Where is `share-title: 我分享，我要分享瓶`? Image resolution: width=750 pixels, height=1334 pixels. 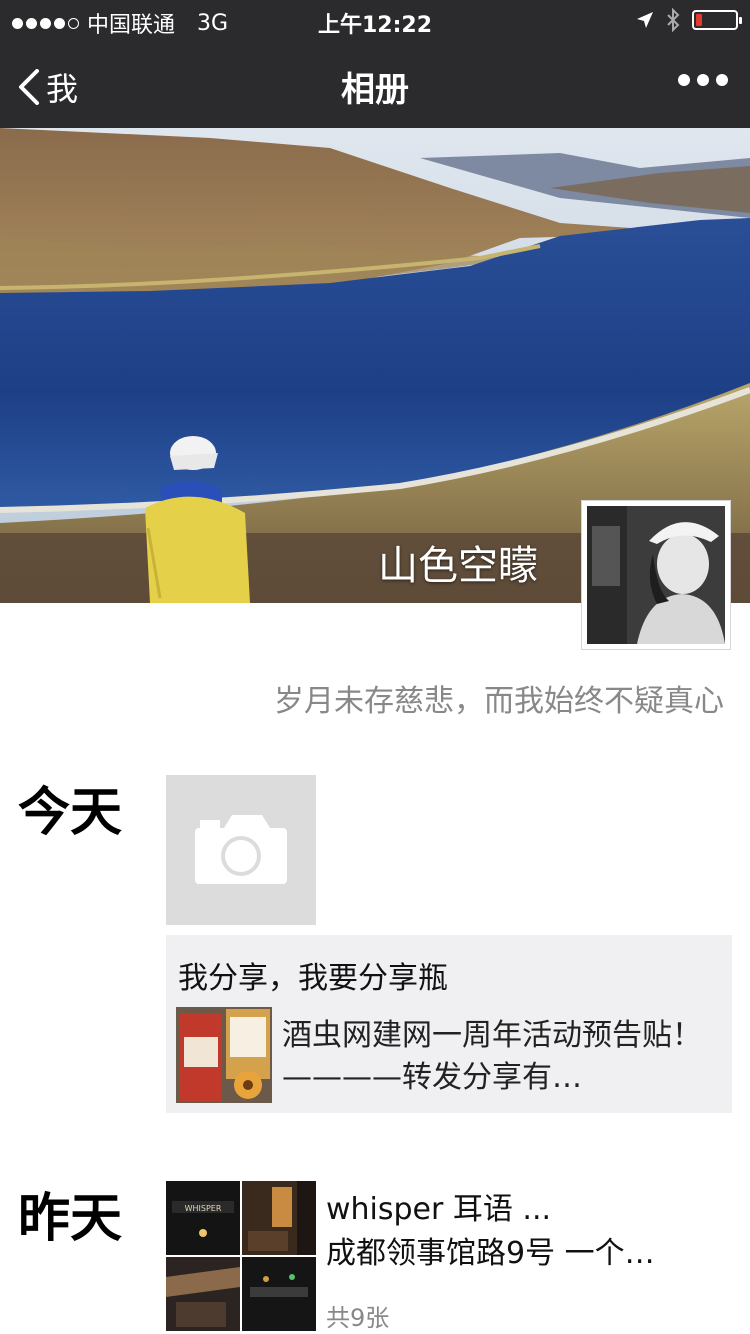 share-title: 我分享，我要分享瓶 is located at coordinates (313, 978).